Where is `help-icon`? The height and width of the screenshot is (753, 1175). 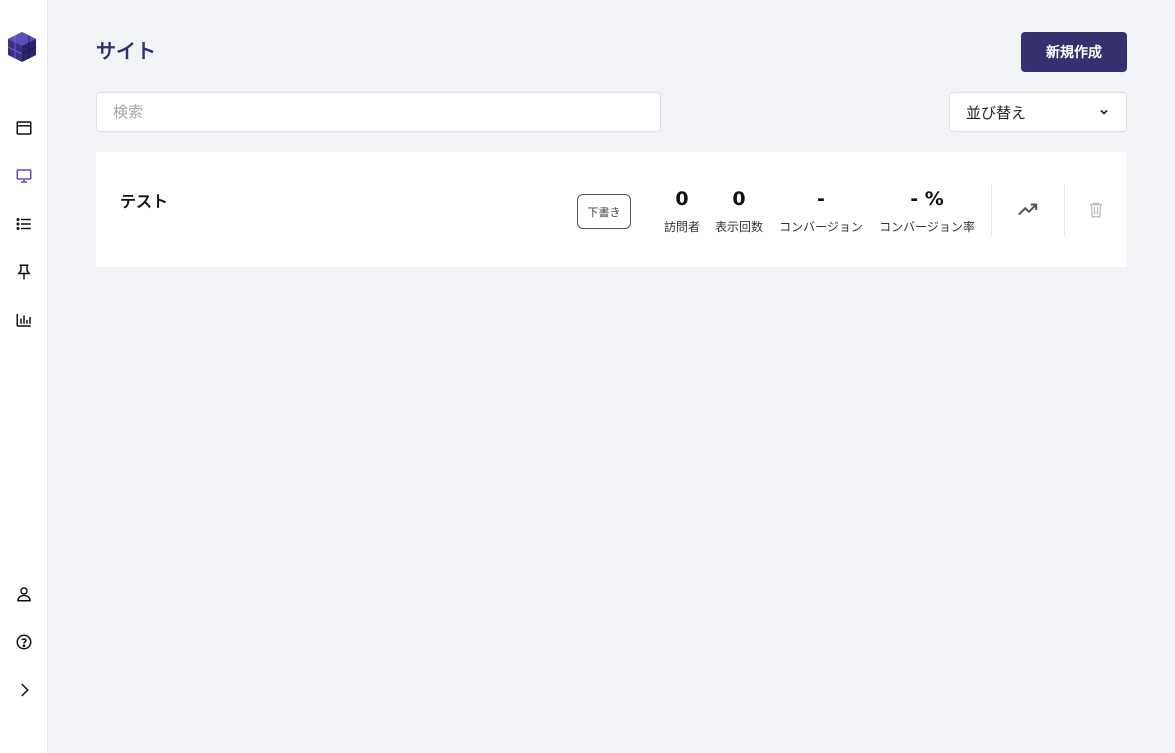 help-icon is located at coordinates (24, 642).